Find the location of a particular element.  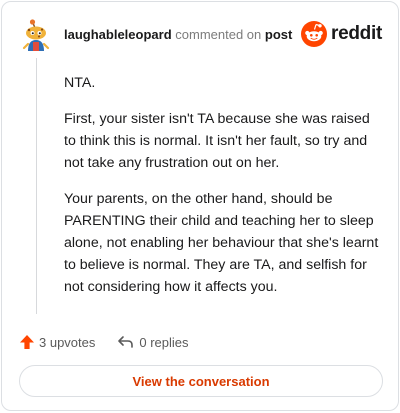

replies-button: 0 replies is located at coordinates (153, 342).